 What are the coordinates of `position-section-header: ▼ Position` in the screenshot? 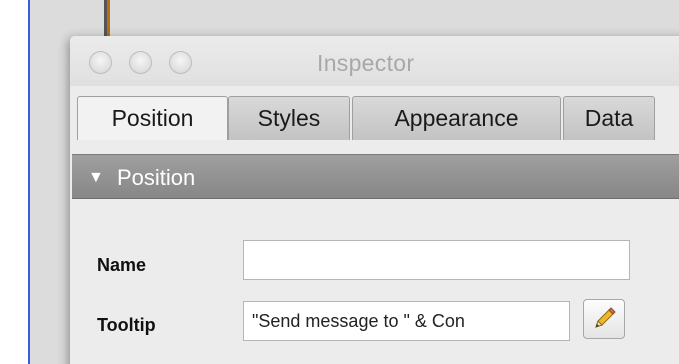 It's located at (375, 176).